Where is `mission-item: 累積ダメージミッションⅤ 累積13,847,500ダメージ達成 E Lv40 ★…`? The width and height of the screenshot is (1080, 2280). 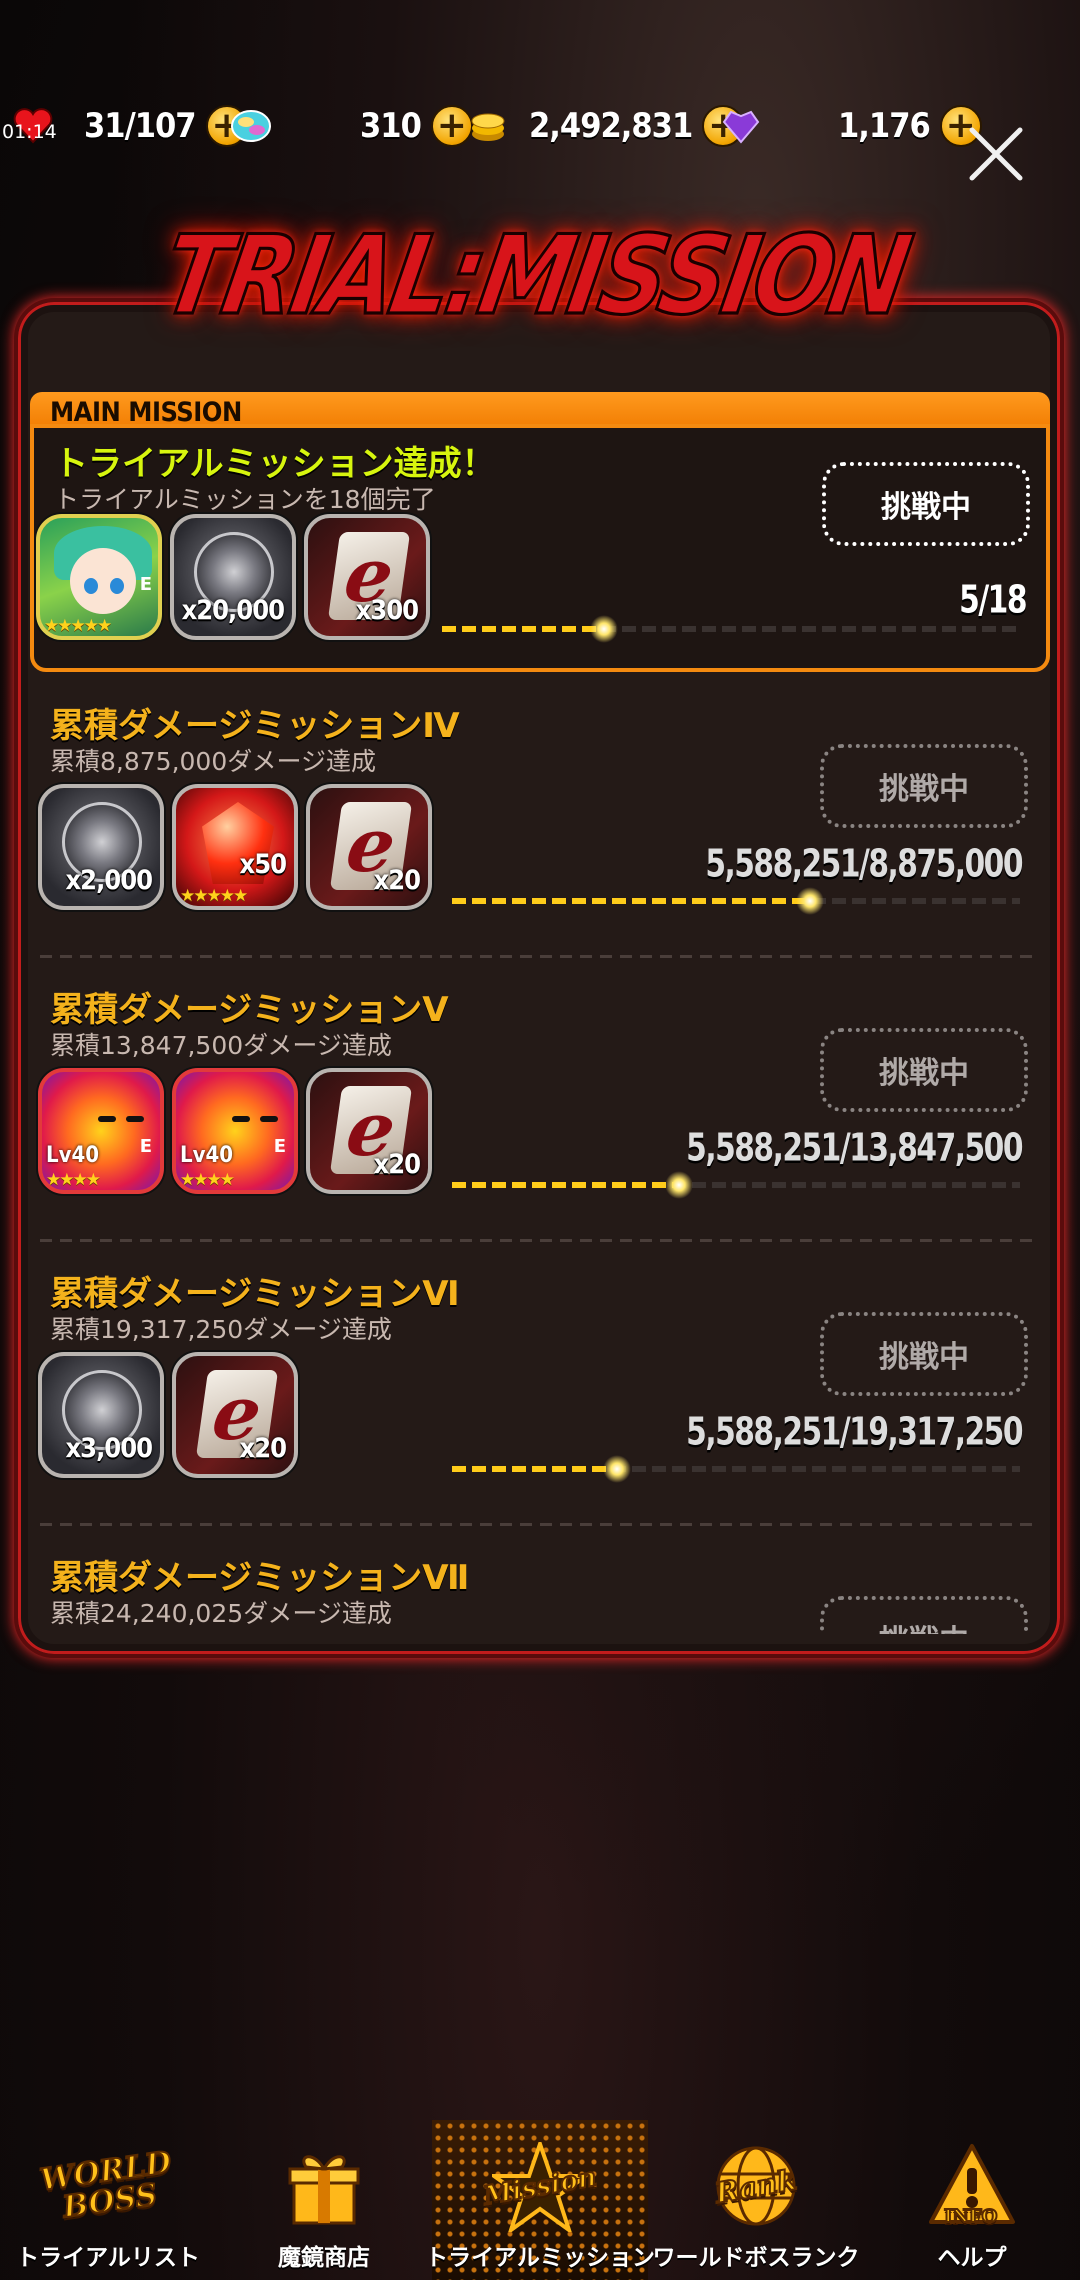 mission-item: 累積ダメージミッションⅤ 累積13,847,500ダメージ達成 E Lv40 ★… is located at coordinates (540, 1107).